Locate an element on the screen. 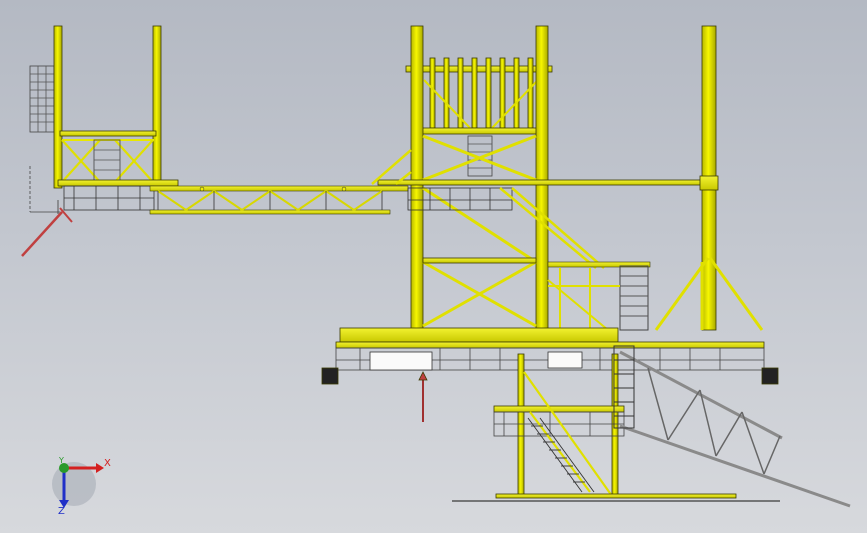  right-column is located at coordinates (709, 178).